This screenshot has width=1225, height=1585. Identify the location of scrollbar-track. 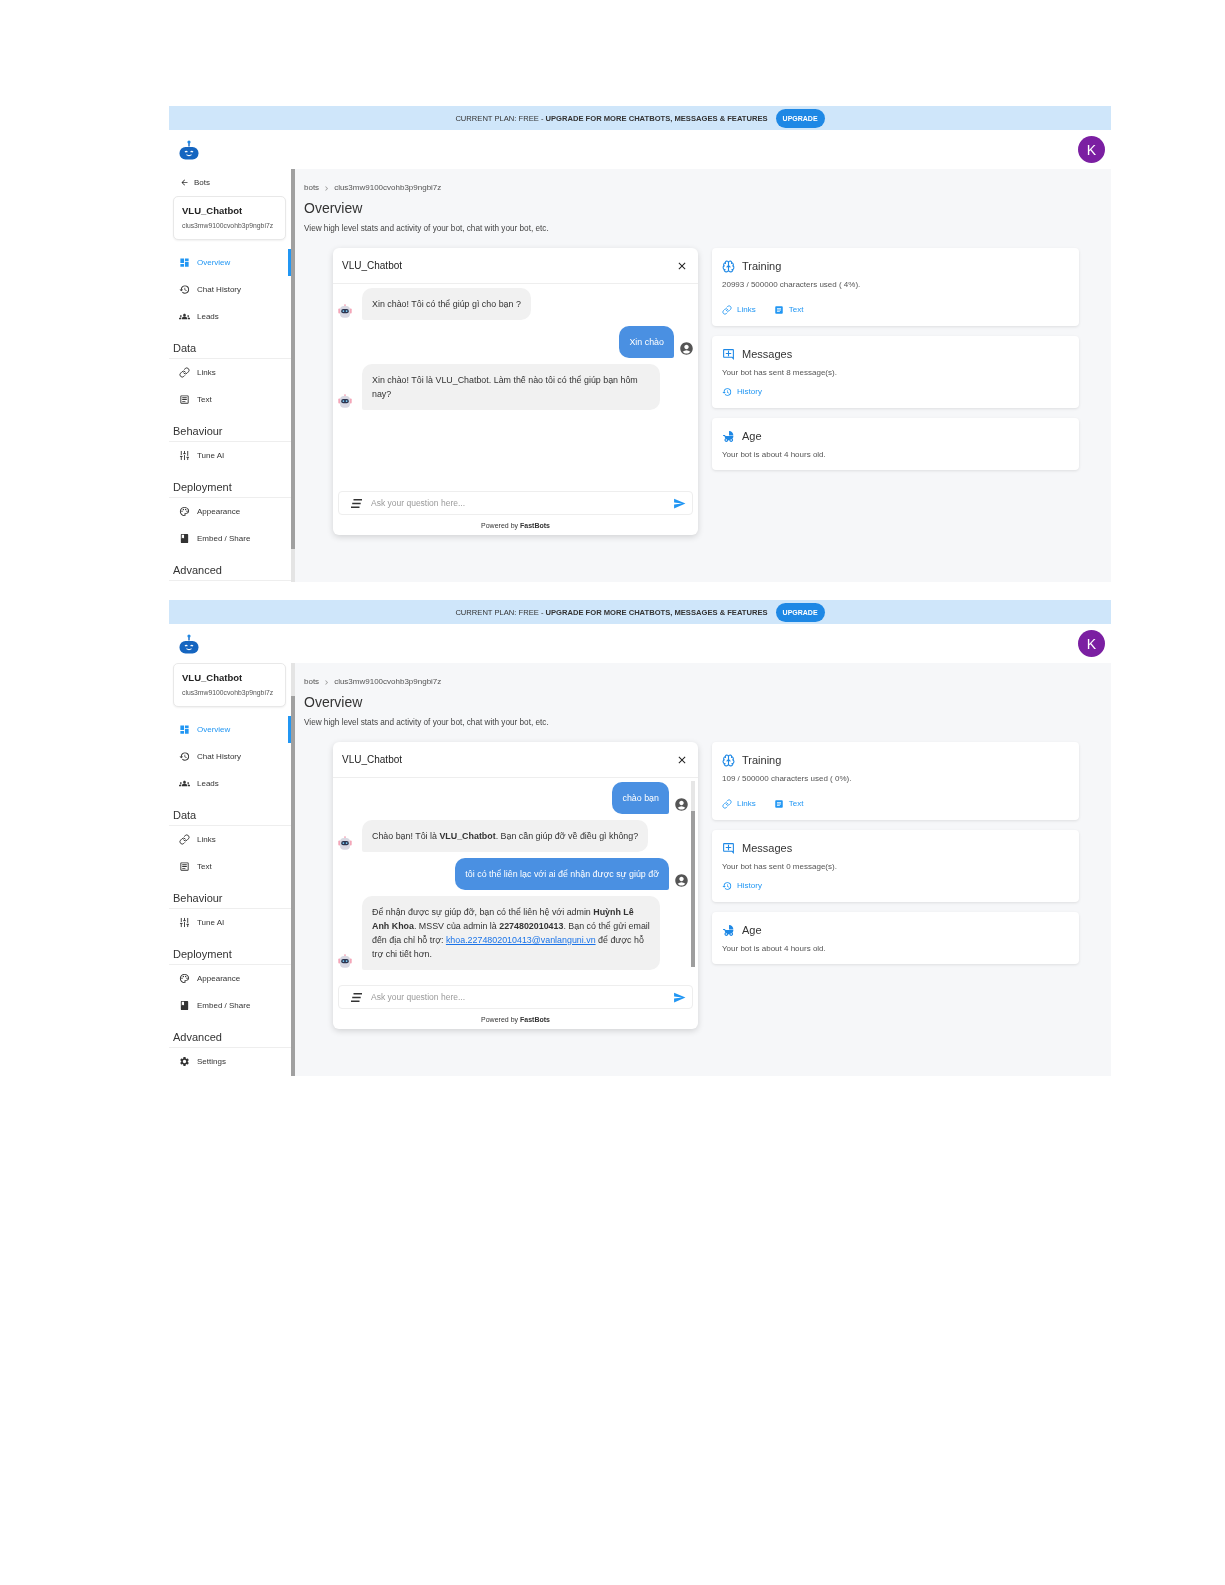
(693, 874).